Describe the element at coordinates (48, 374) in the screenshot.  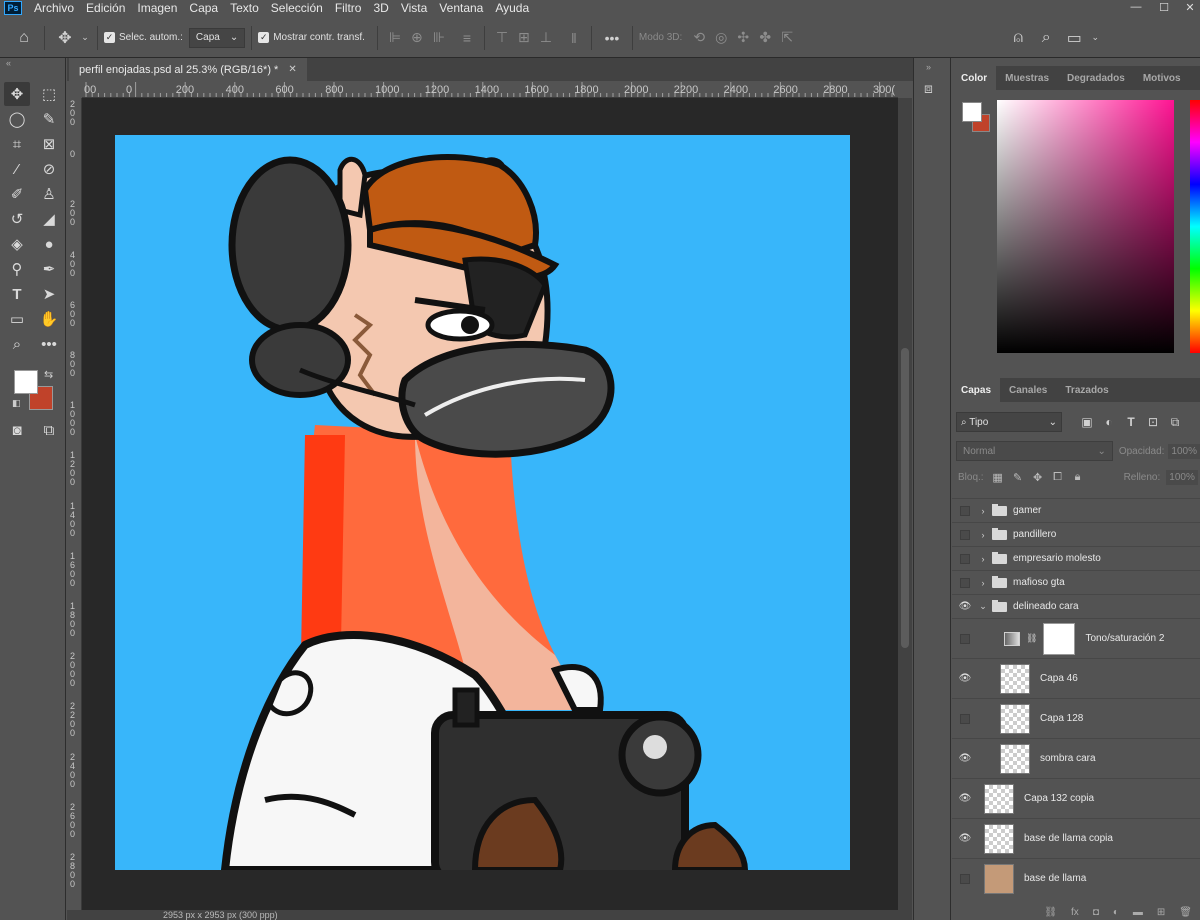
I see `swap-colors-icon: ⇆` at that location.